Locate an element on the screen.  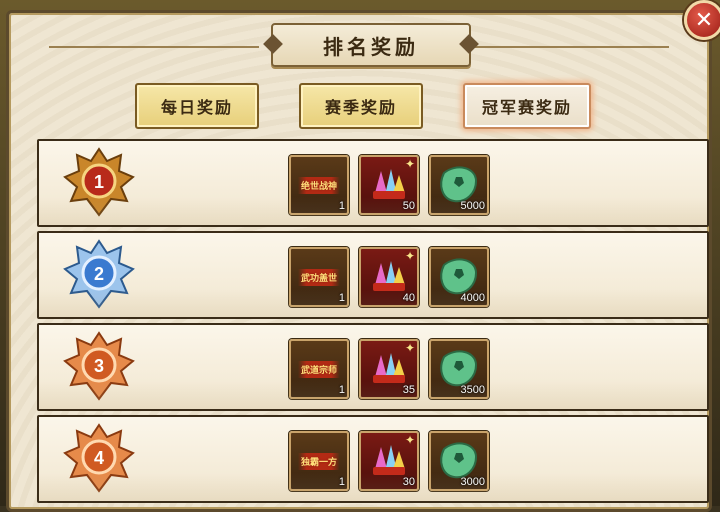
tab-season-reward: 赛季奖励 is located at coordinates (361, 106).